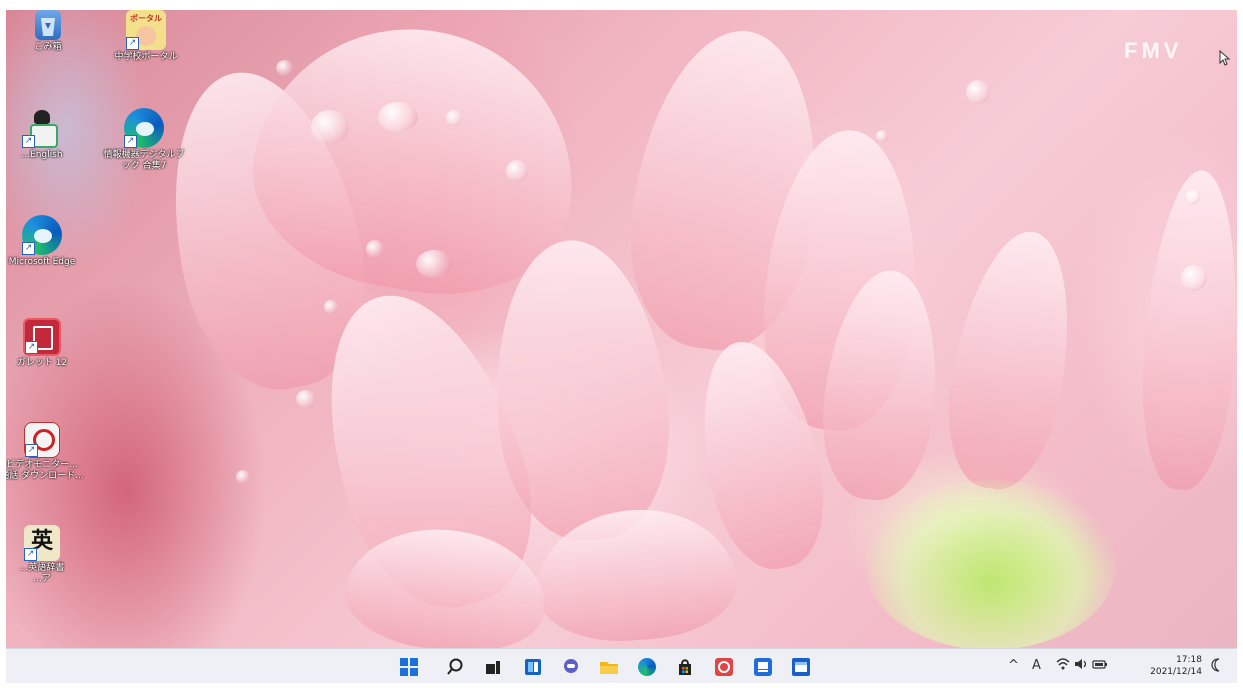  I want to click on edge-icon, so click(647, 667).